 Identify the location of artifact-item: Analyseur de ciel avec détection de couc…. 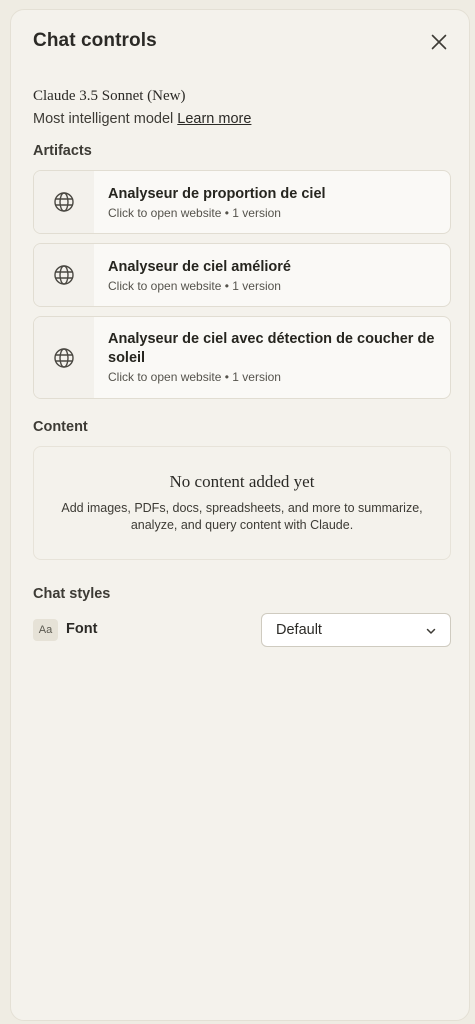
(242, 357).